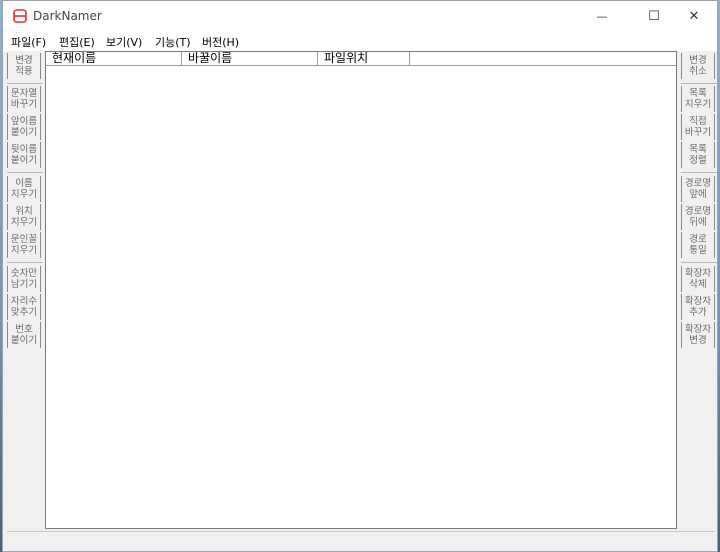  I want to click on sort-list-button: 목록 정렬, so click(698, 155).